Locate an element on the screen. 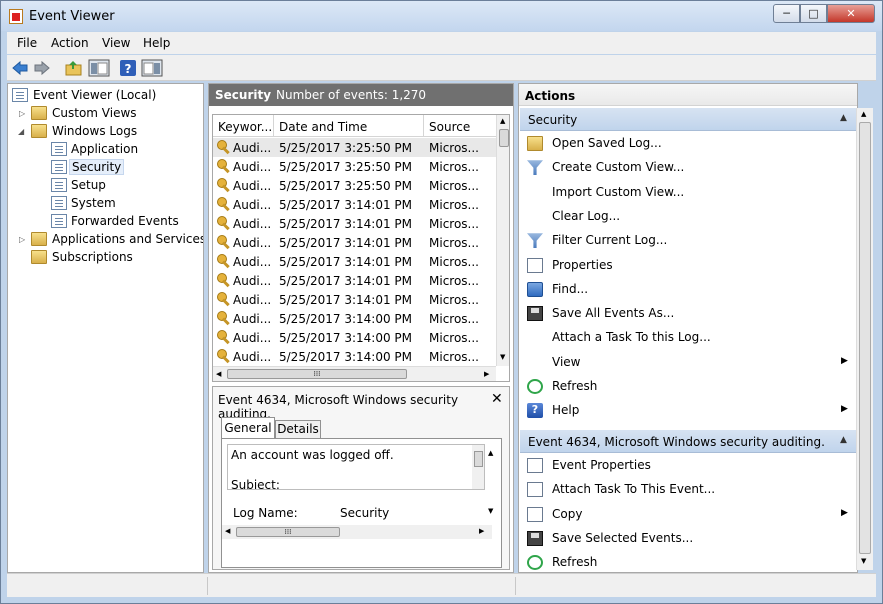  section-security: Security ▲ is located at coordinates (688, 119).